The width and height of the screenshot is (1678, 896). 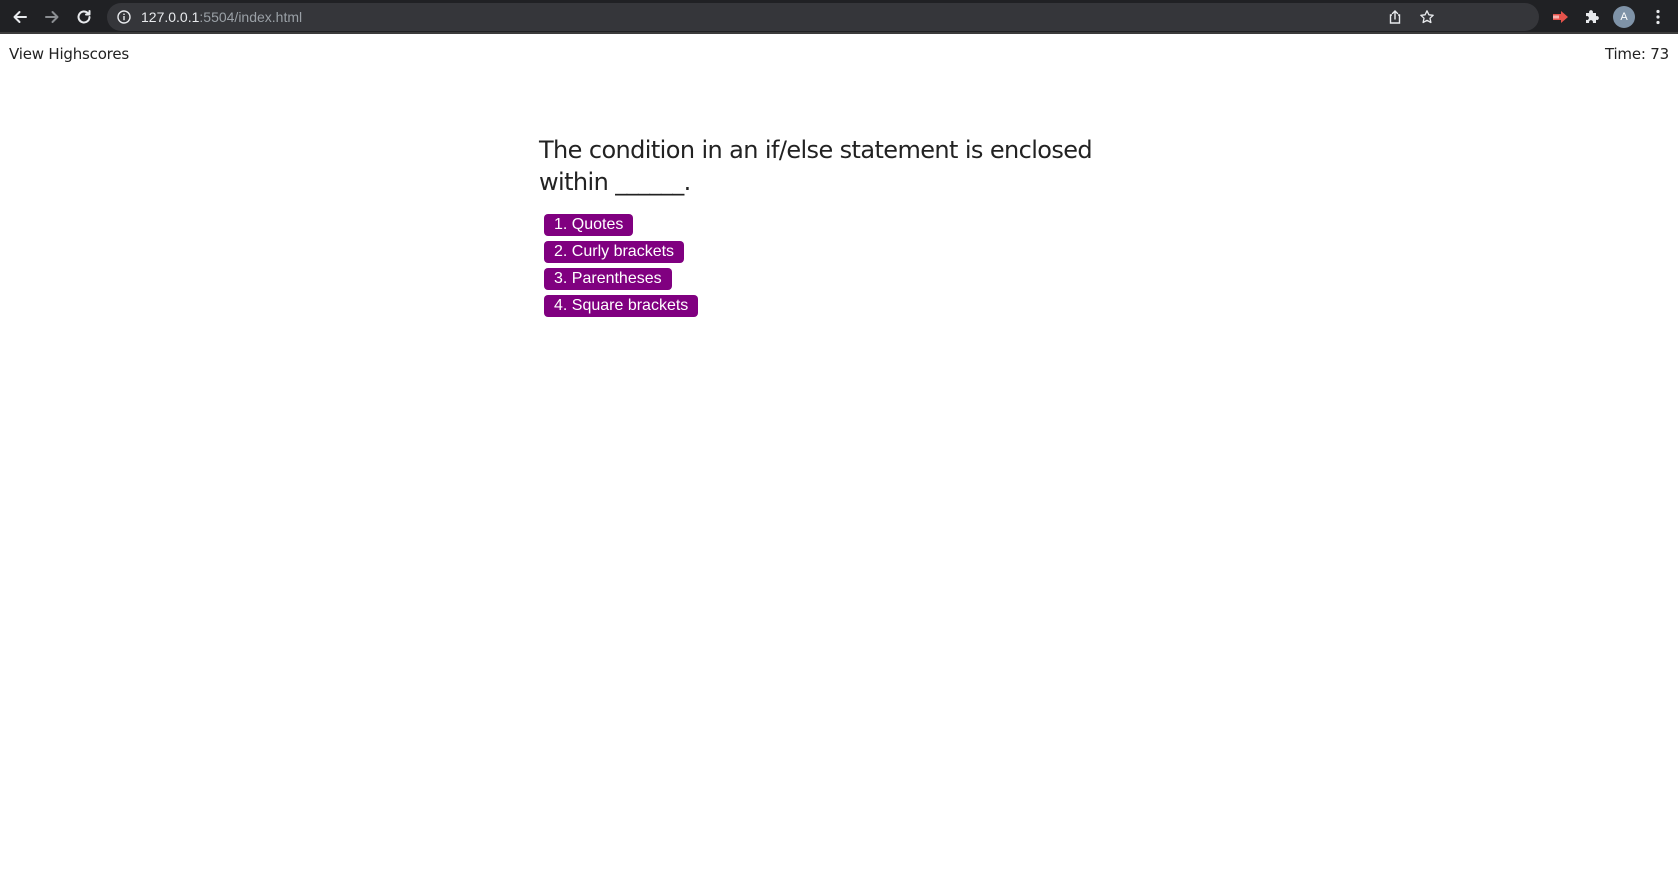 I want to click on bookmark-star-icon, so click(x=1427, y=17).